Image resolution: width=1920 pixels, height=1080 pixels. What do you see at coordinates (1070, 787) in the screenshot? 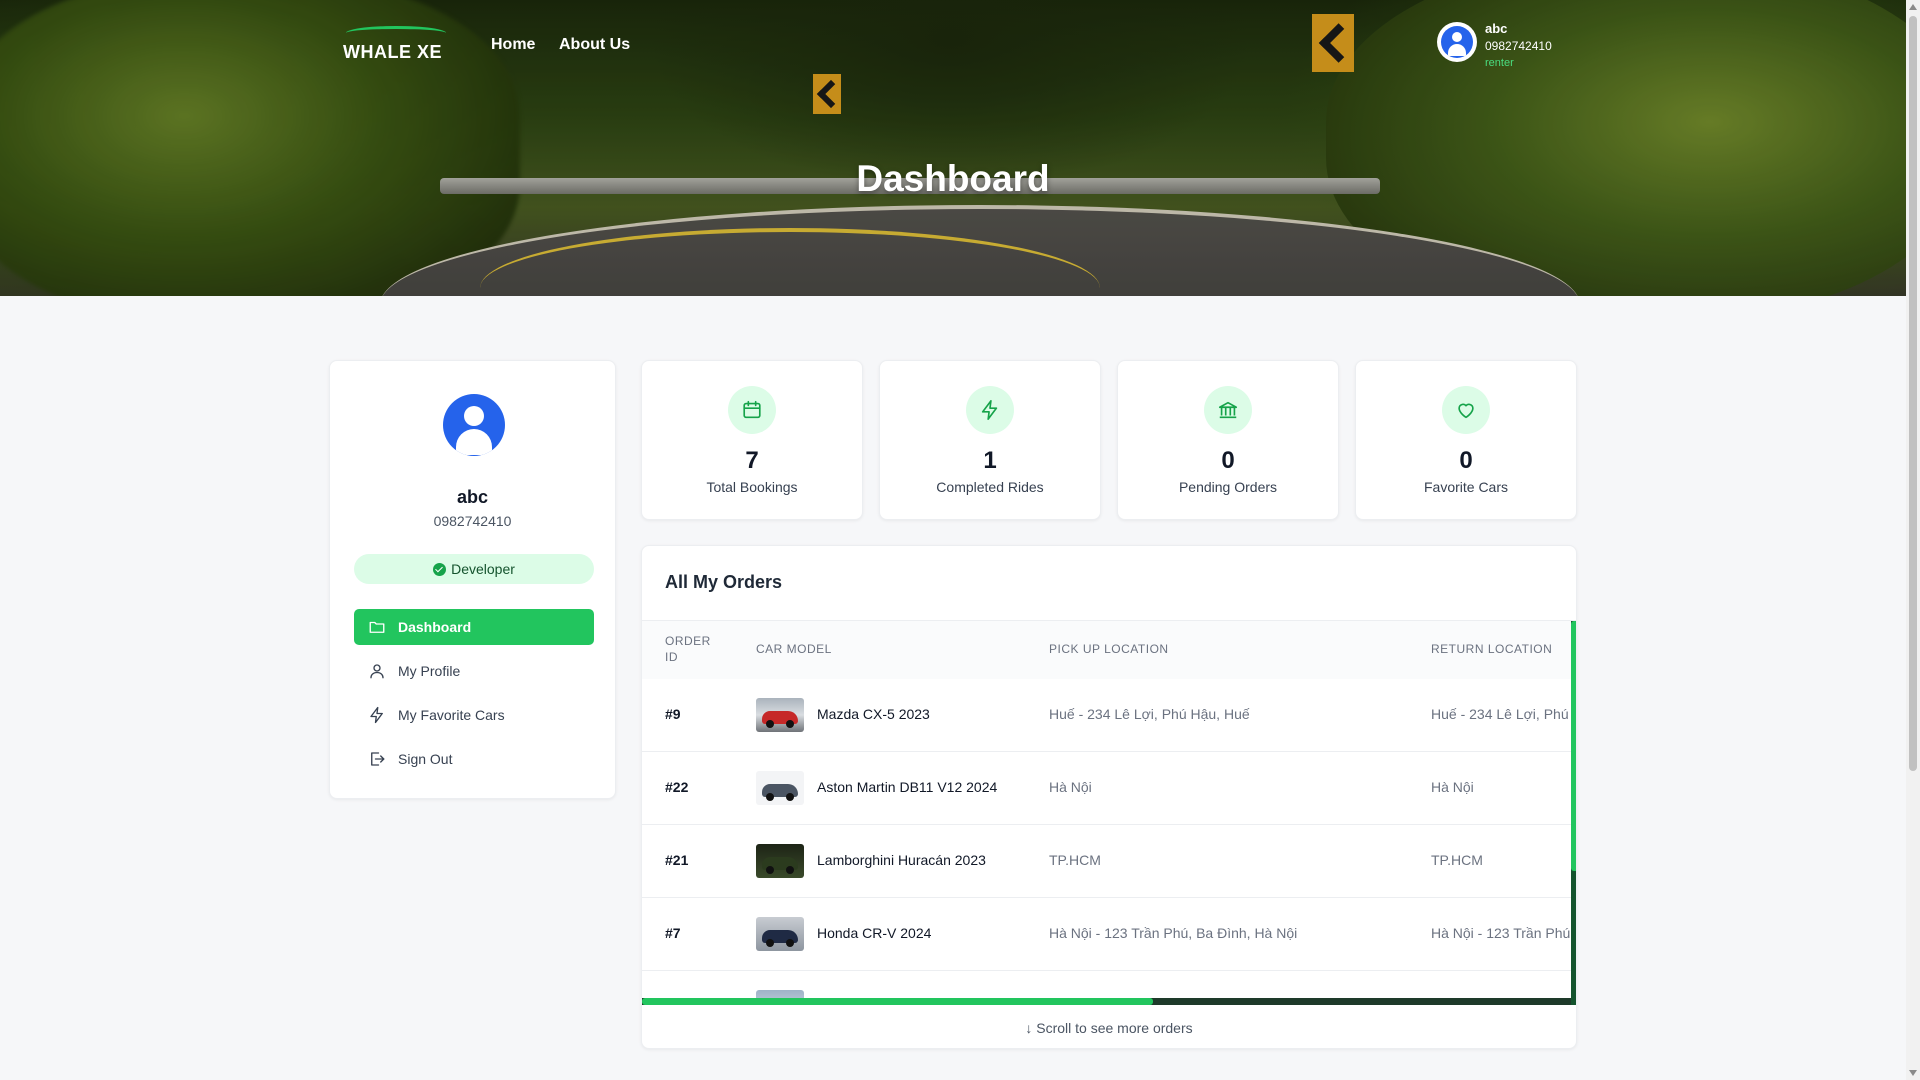
I see `pickup-location: Hà Nội` at bounding box center [1070, 787].